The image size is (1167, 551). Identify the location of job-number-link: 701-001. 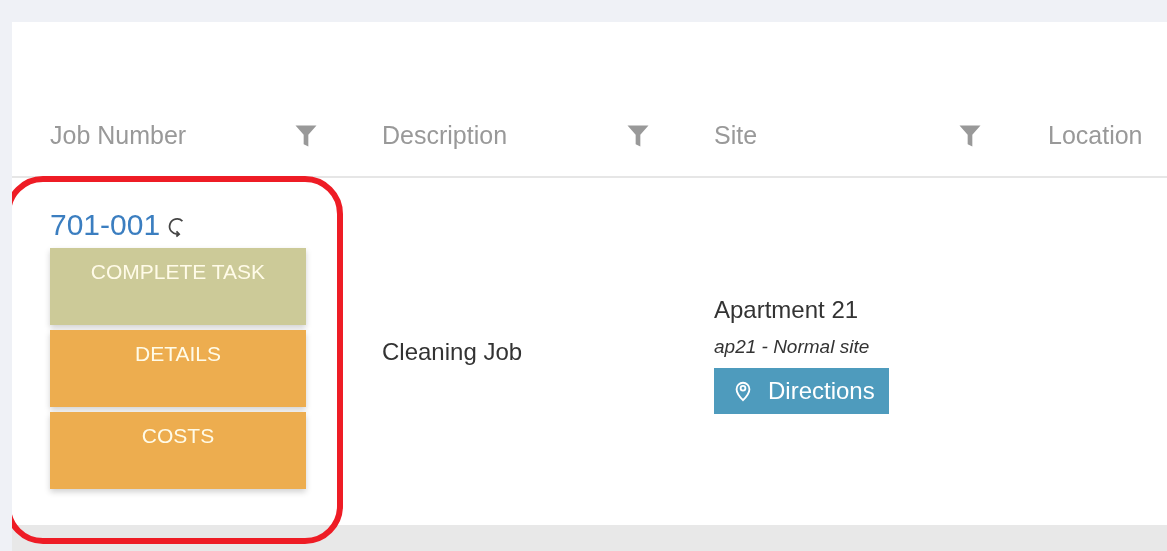
(105, 225).